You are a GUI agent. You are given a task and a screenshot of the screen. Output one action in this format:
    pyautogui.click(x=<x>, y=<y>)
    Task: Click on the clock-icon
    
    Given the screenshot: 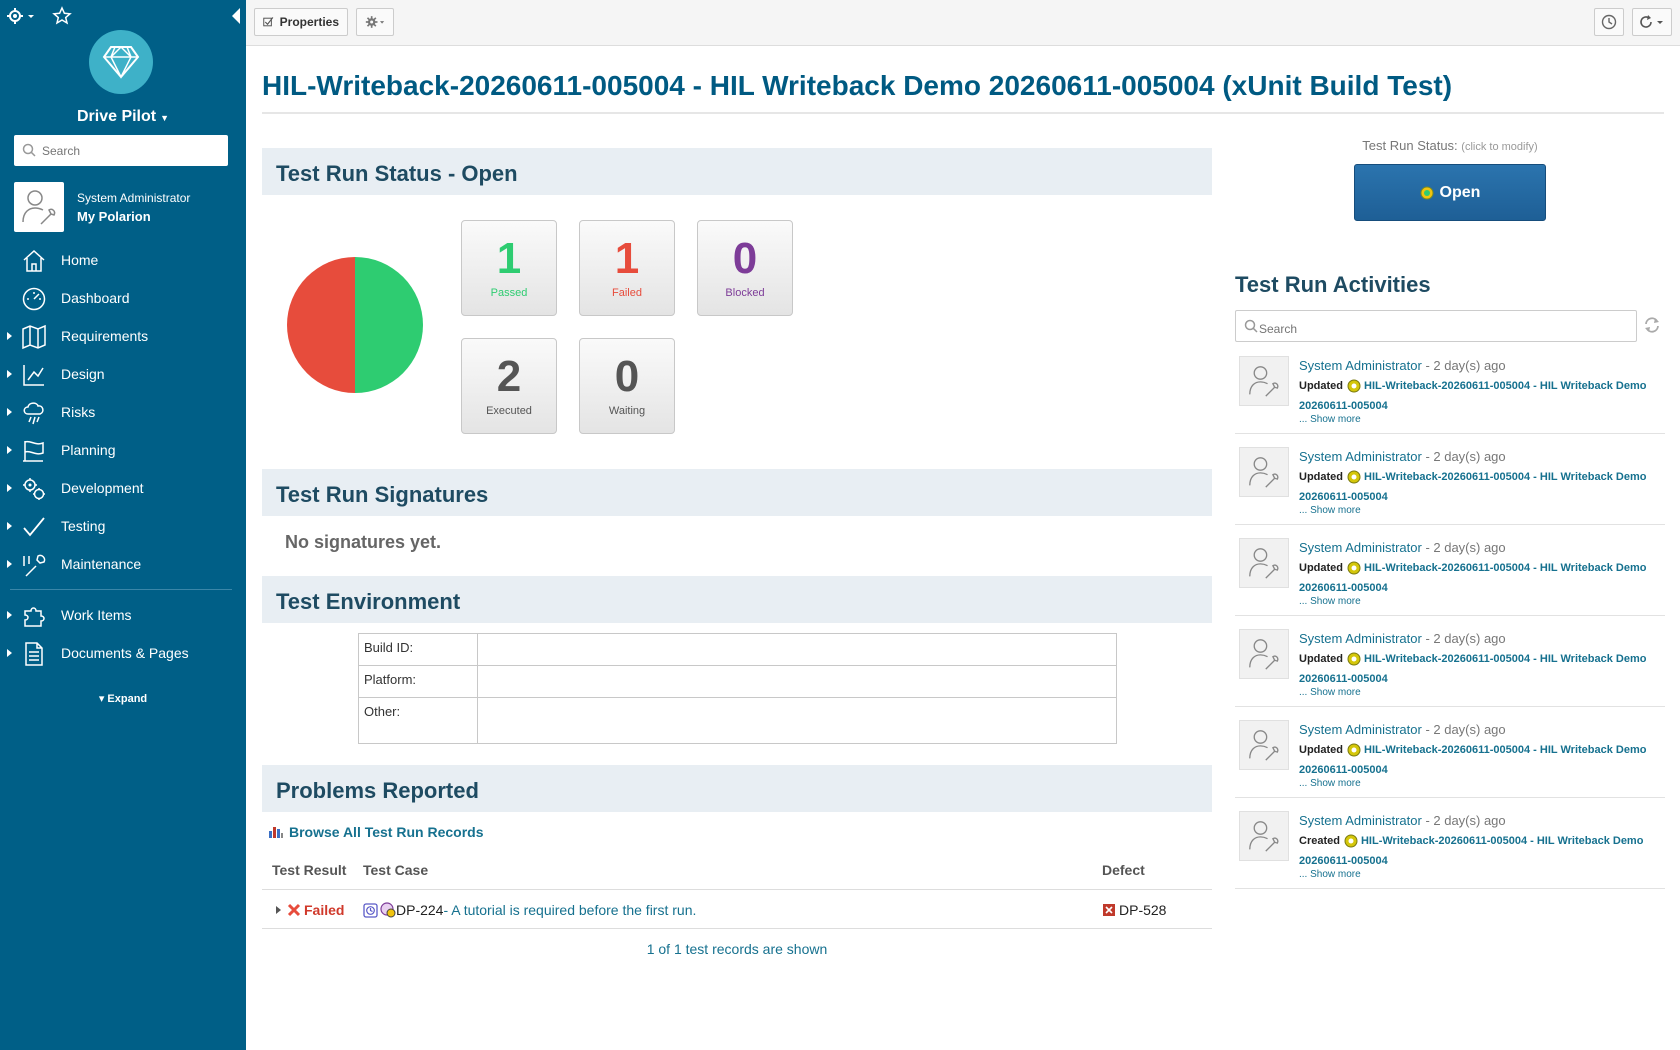 What is the action you would take?
    pyautogui.click(x=1609, y=22)
    